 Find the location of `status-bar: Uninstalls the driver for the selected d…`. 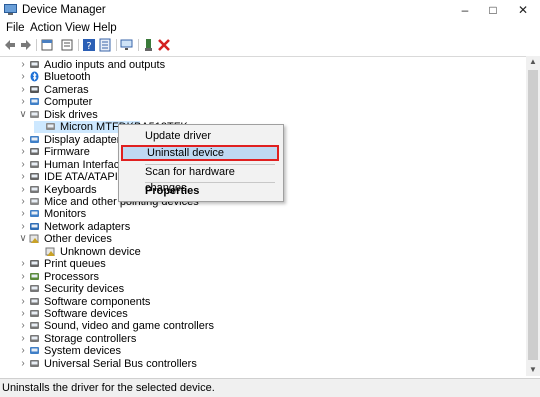

status-bar: Uninstalls the driver for the selected d… is located at coordinates (270, 387).